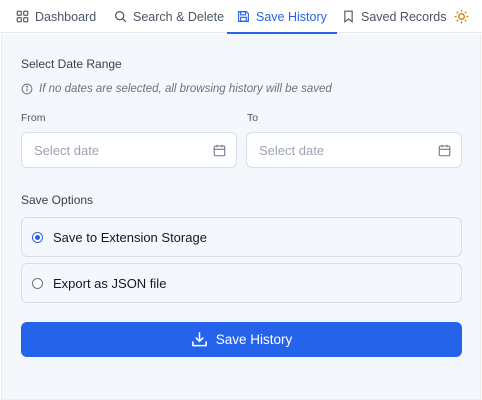 The width and height of the screenshot is (482, 400). I want to click on tab-label: Search & Delete, so click(179, 16).